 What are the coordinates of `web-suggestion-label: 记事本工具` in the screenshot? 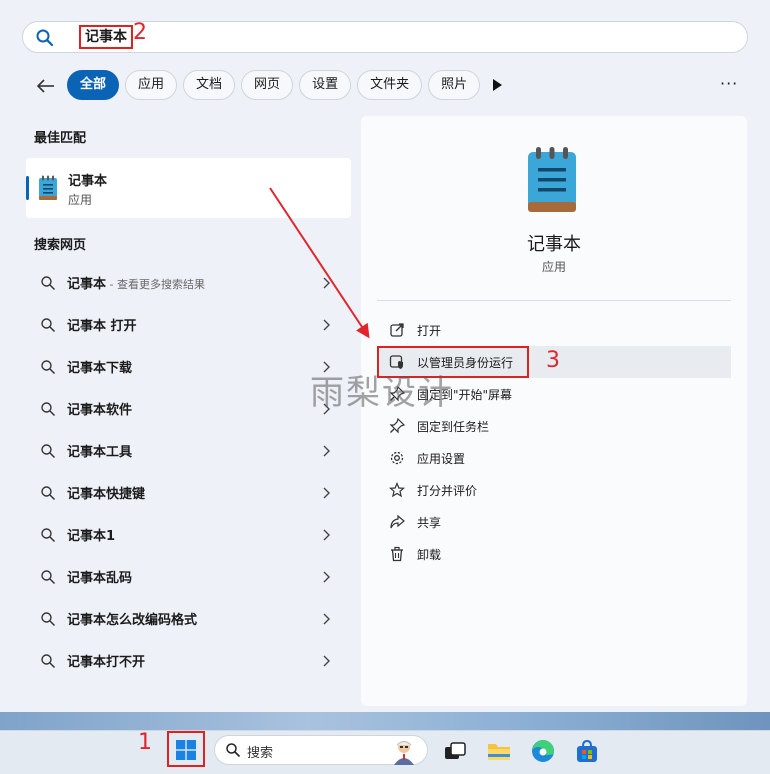 It's located at (100, 452).